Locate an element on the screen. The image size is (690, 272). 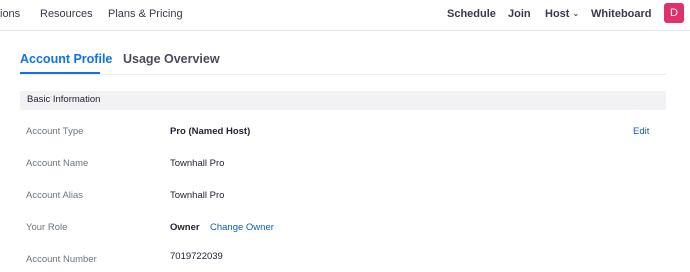
account-alias-value: Townhall Pro is located at coordinates (197, 195).